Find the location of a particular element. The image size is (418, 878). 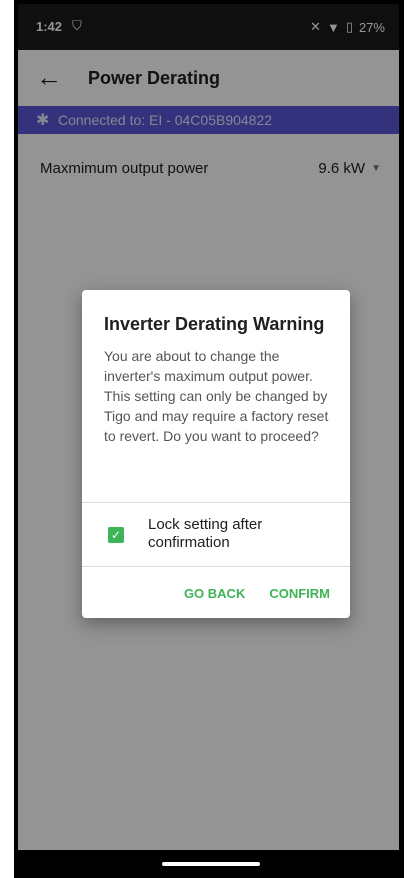

home-gesture-handle is located at coordinates (211, 864).